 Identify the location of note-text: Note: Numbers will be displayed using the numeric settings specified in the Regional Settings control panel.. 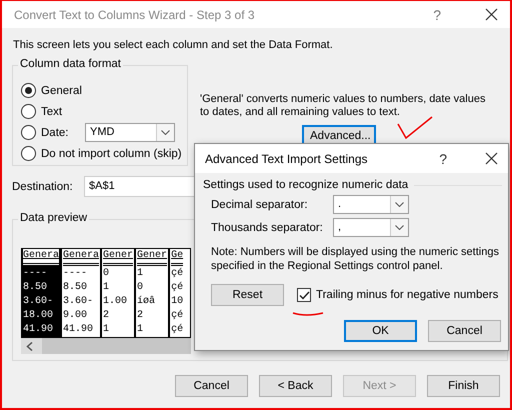
(355, 259).